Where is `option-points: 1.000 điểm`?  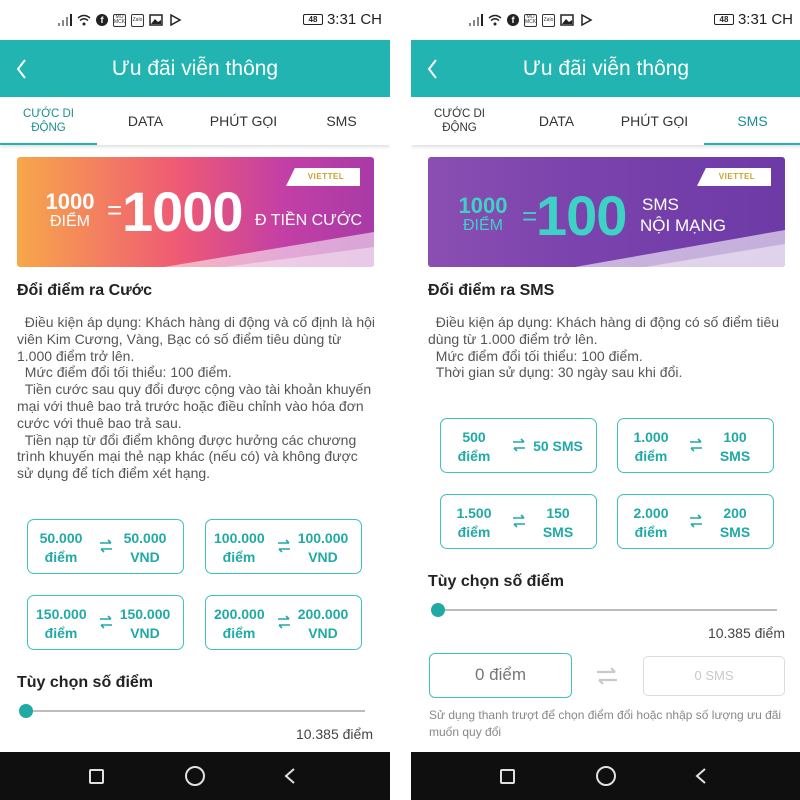
option-points: 1.000 điểm is located at coordinates (651, 446).